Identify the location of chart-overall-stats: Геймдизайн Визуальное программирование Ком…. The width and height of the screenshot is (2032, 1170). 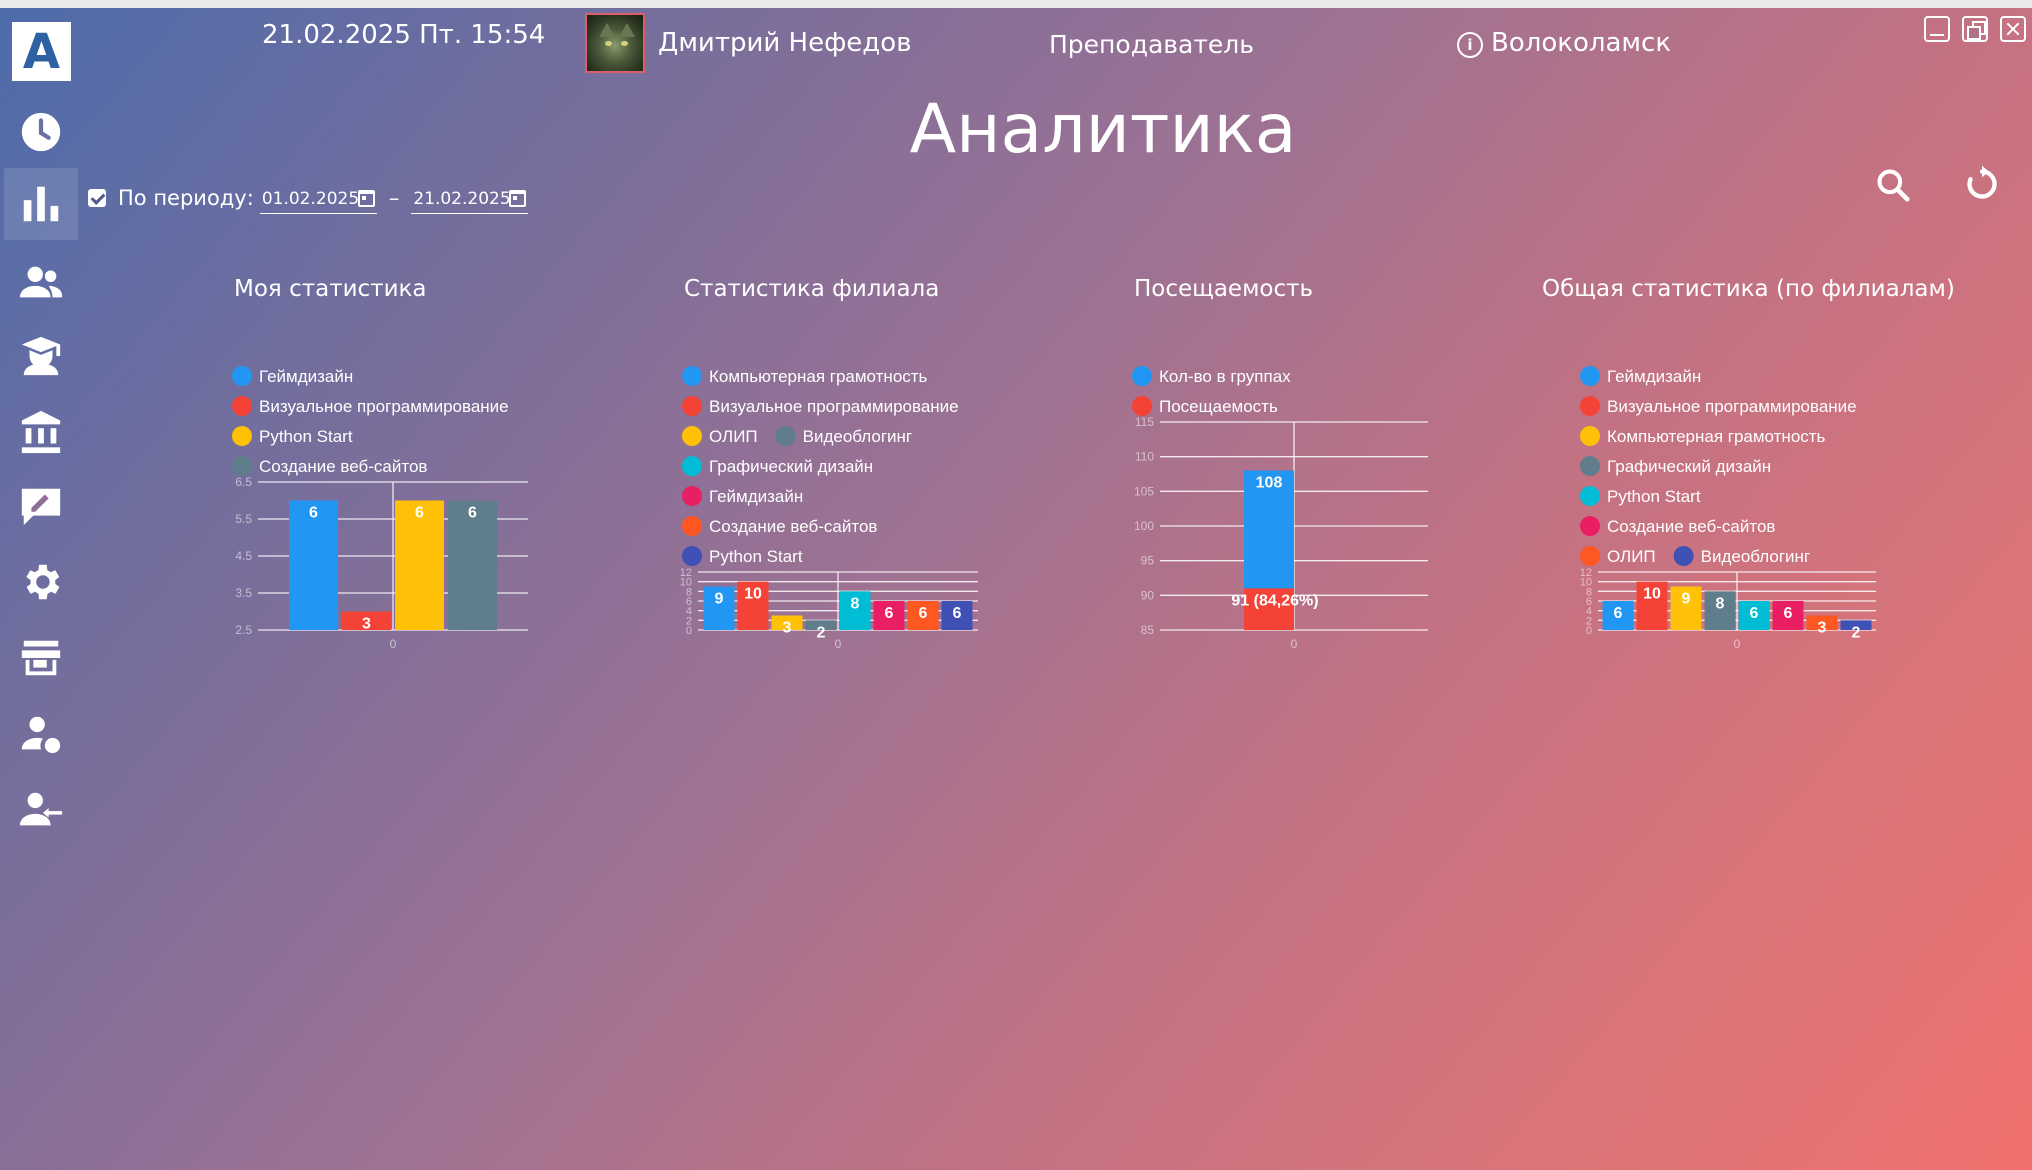
(1728, 508).